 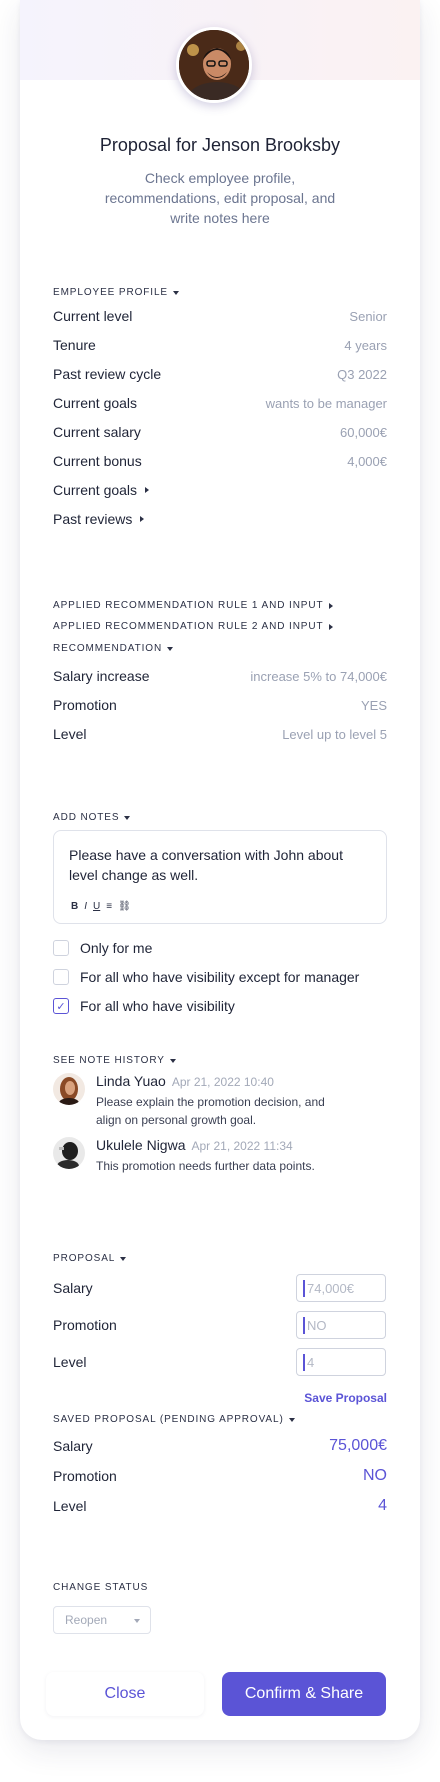 What do you see at coordinates (367, 461) in the screenshot?
I see `row-value: 4,000€` at bounding box center [367, 461].